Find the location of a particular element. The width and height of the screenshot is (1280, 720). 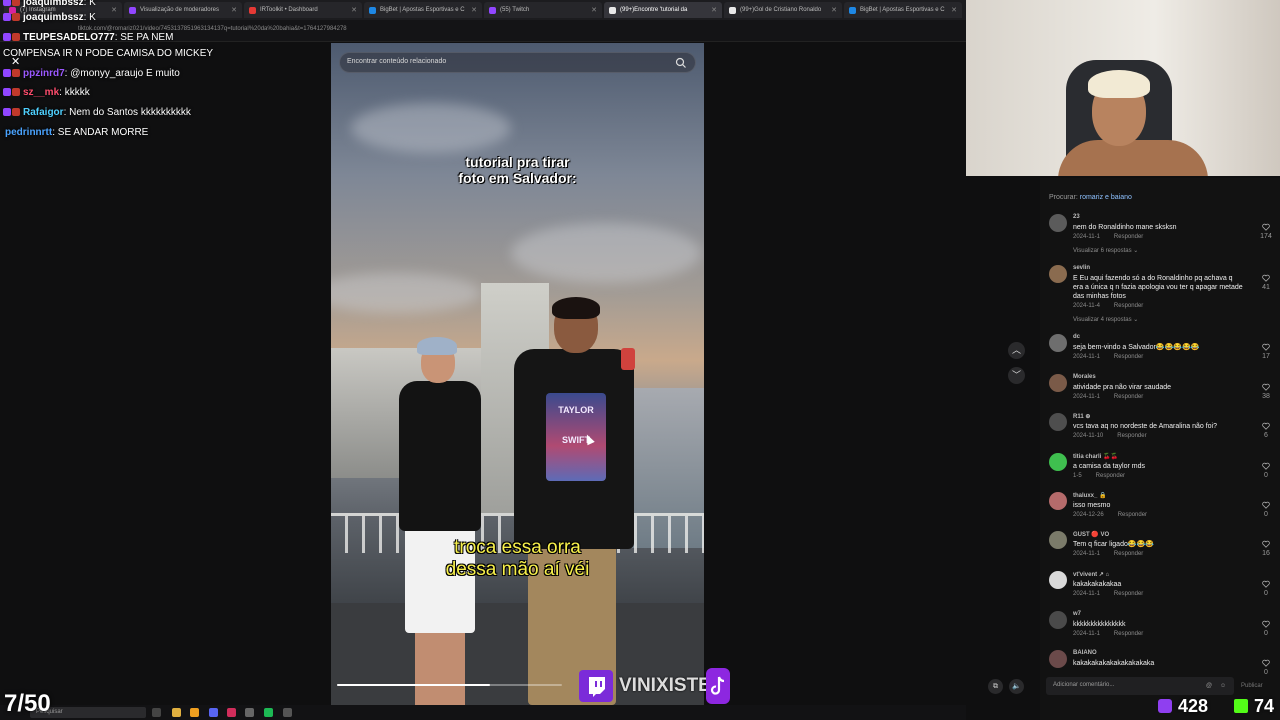

comment-username: Morales is located at coordinates (1084, 377).